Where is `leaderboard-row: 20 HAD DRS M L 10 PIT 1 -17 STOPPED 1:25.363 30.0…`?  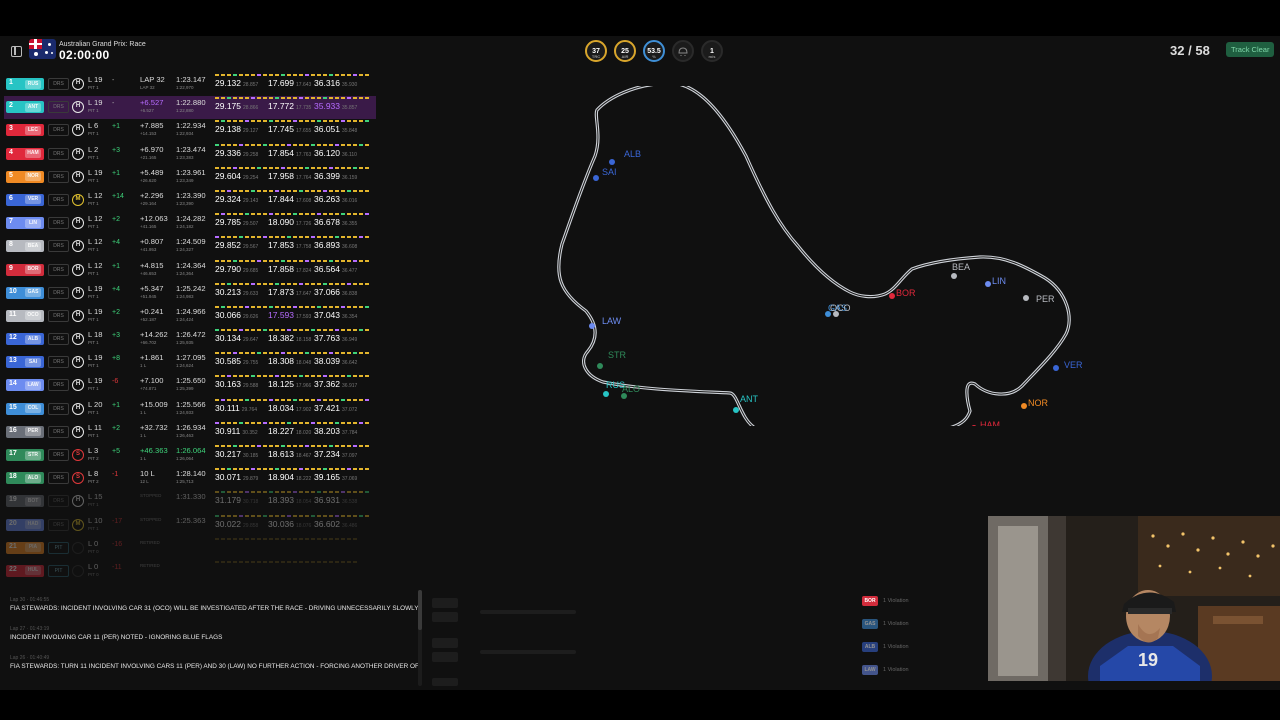
leaderboard-row: 20 HAD DRS M L 10 PIT 1 -17 STOPPED 1:25.363 30.0… is located at coordinates (190, 525).